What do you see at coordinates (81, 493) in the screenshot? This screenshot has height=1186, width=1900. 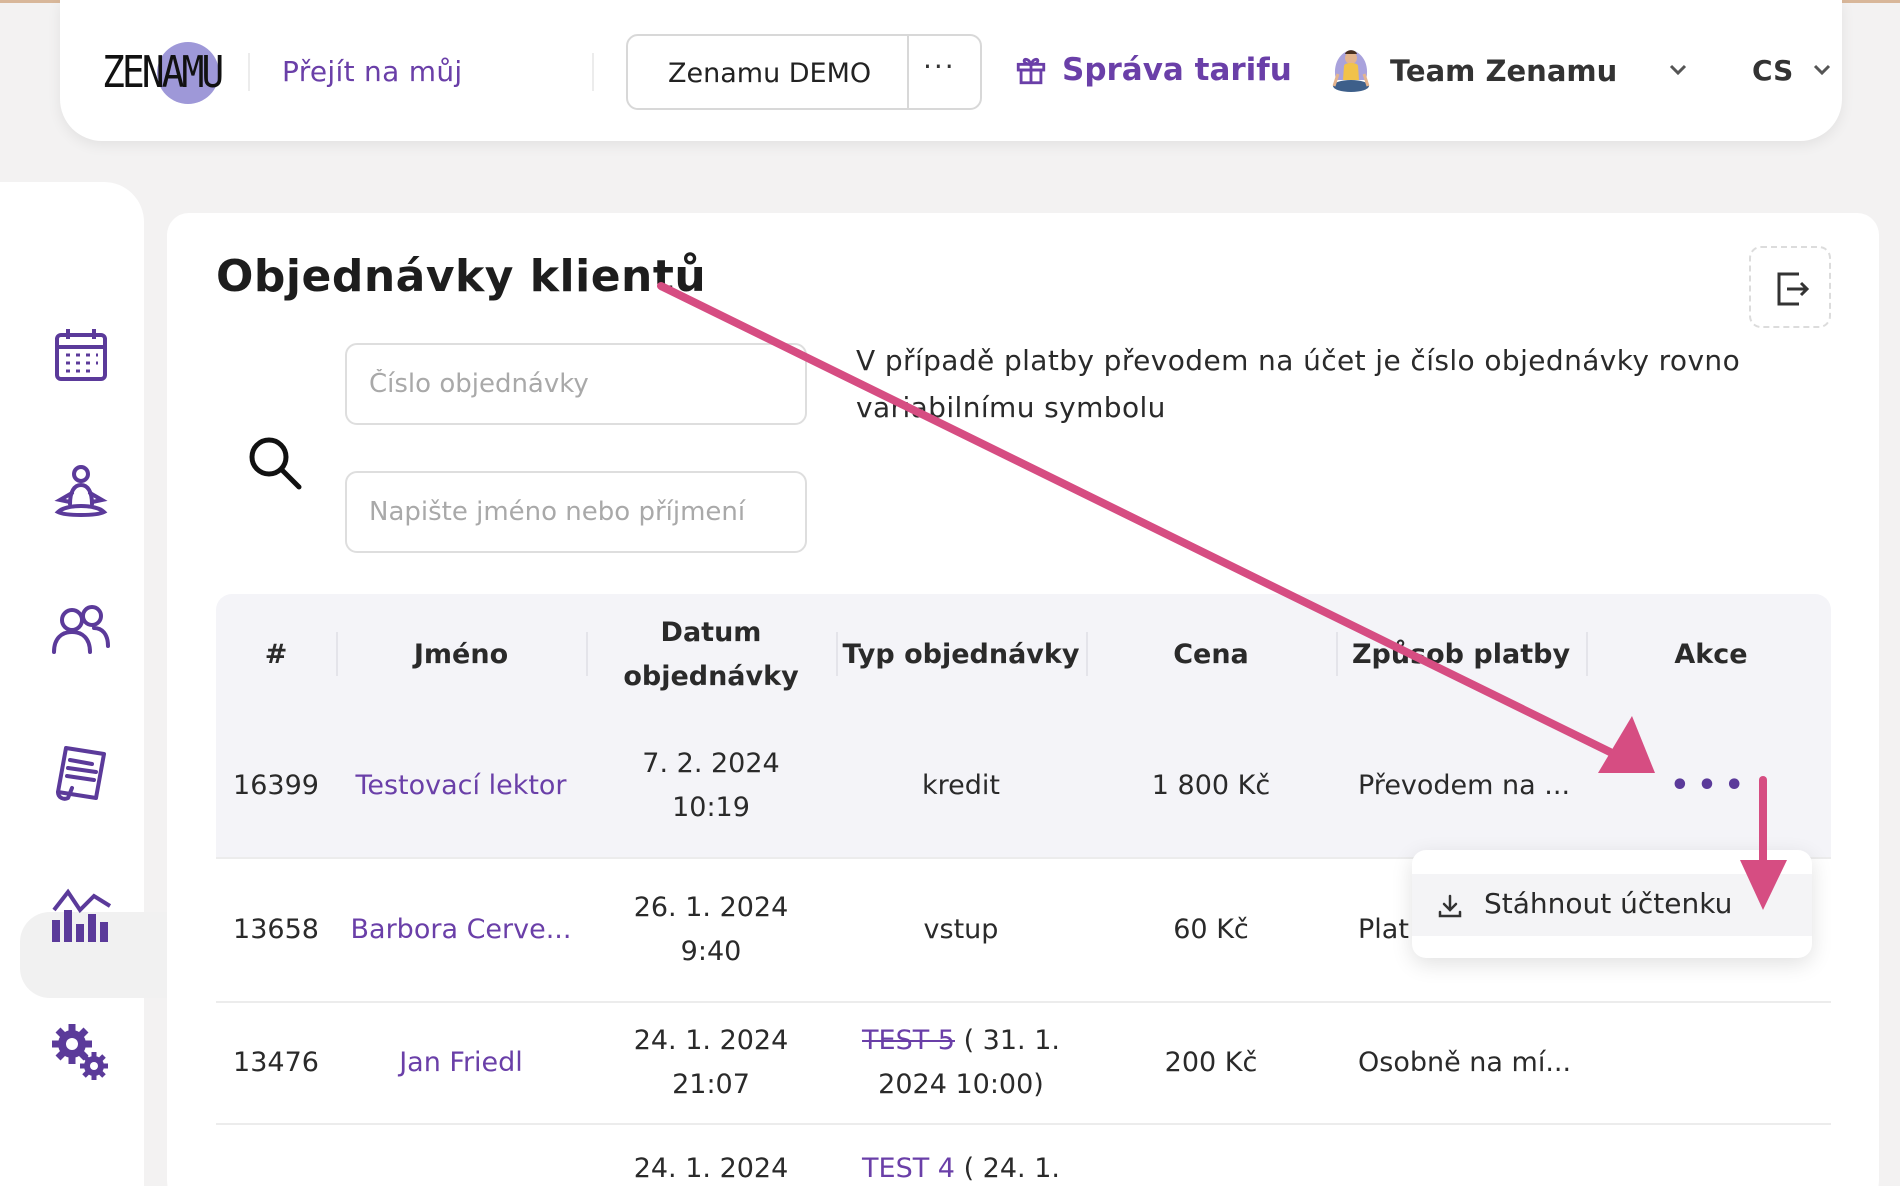 I see `meditation-icon` at bounding box center [81, 493].